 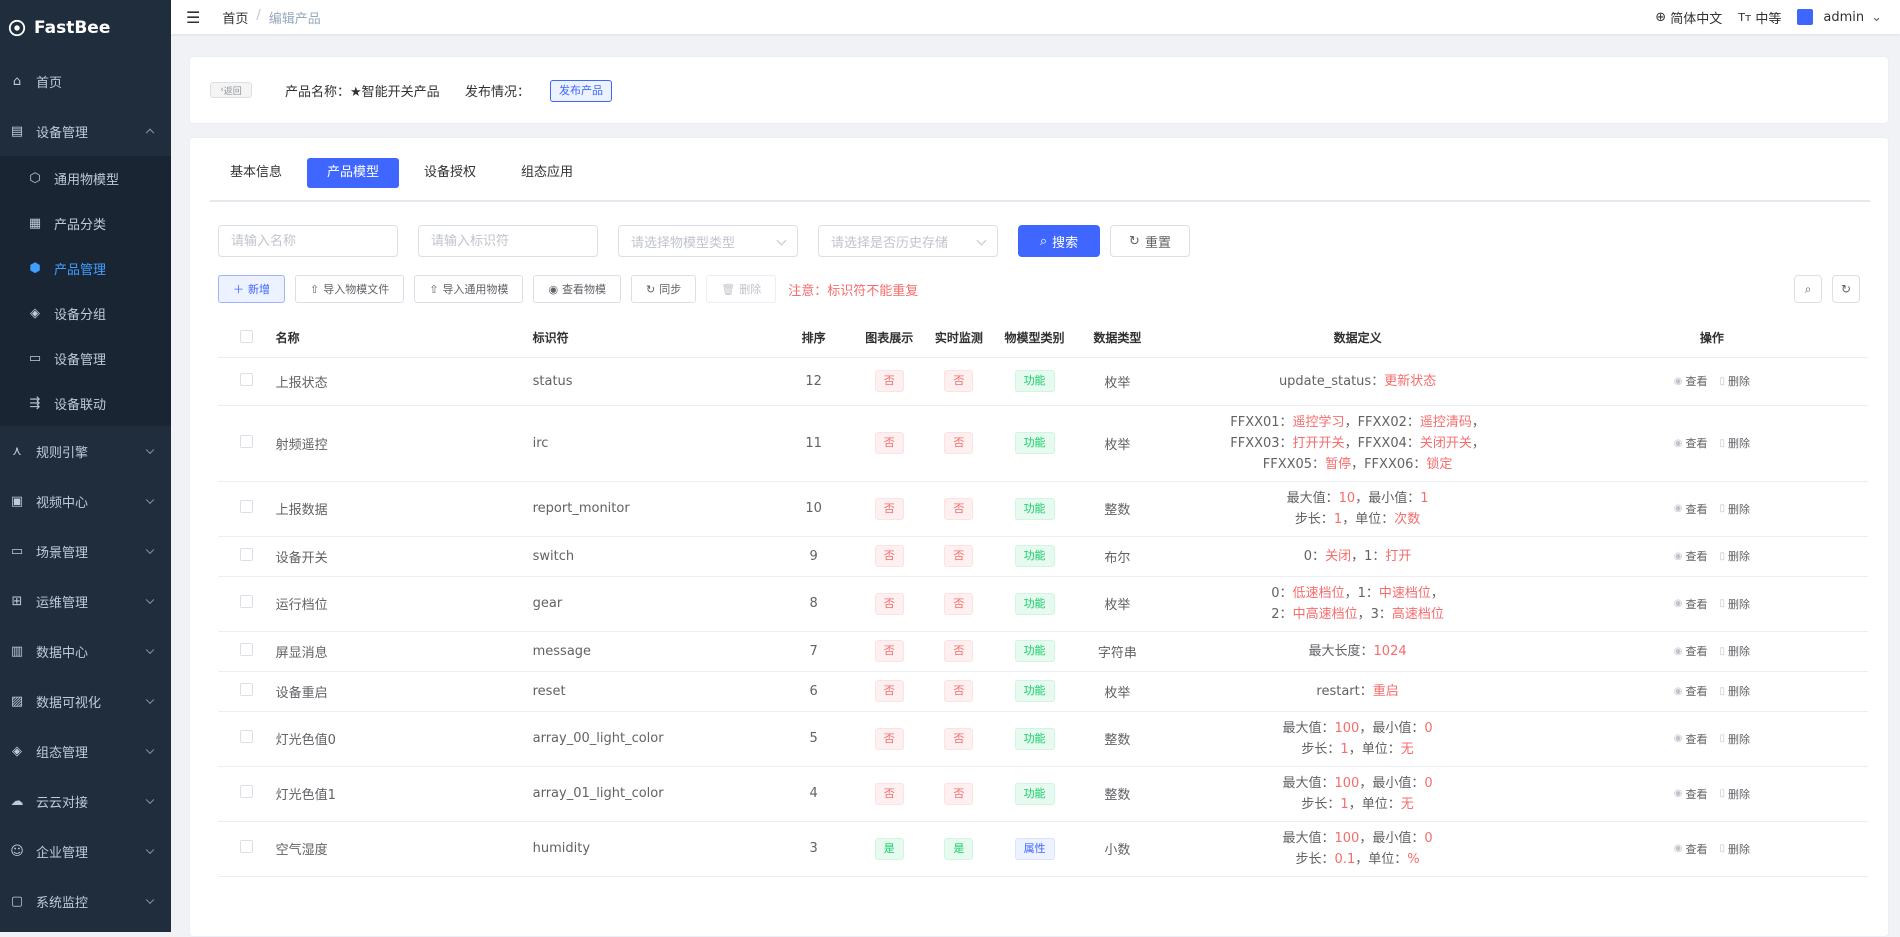 I want to click on select-all, so click(x=247, y=338).